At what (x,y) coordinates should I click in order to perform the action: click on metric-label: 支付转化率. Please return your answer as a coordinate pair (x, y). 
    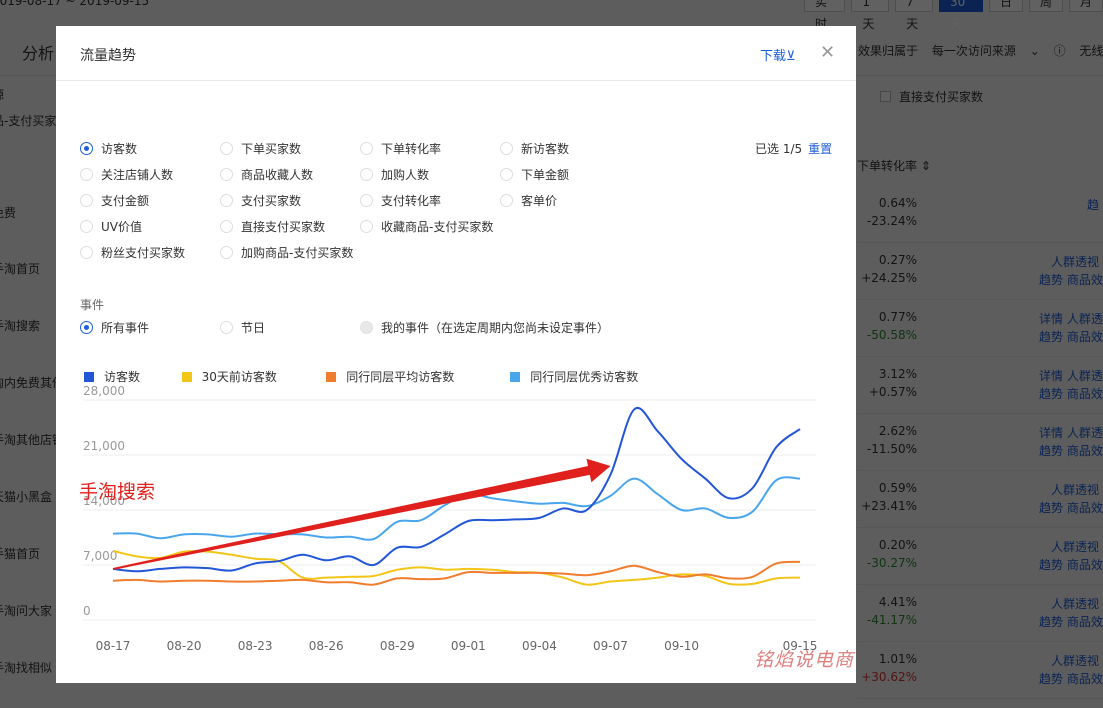
    Looking at the image, I should click on (411, 201).